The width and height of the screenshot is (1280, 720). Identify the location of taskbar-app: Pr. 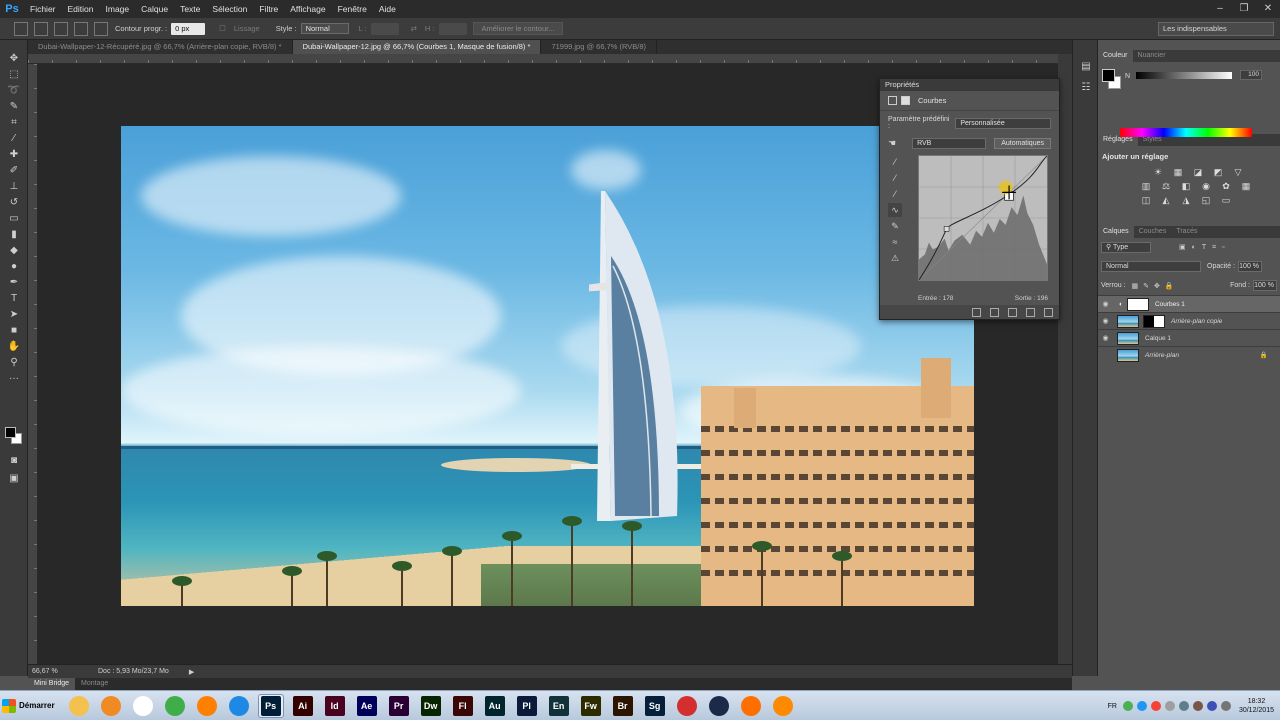
(399, 706).